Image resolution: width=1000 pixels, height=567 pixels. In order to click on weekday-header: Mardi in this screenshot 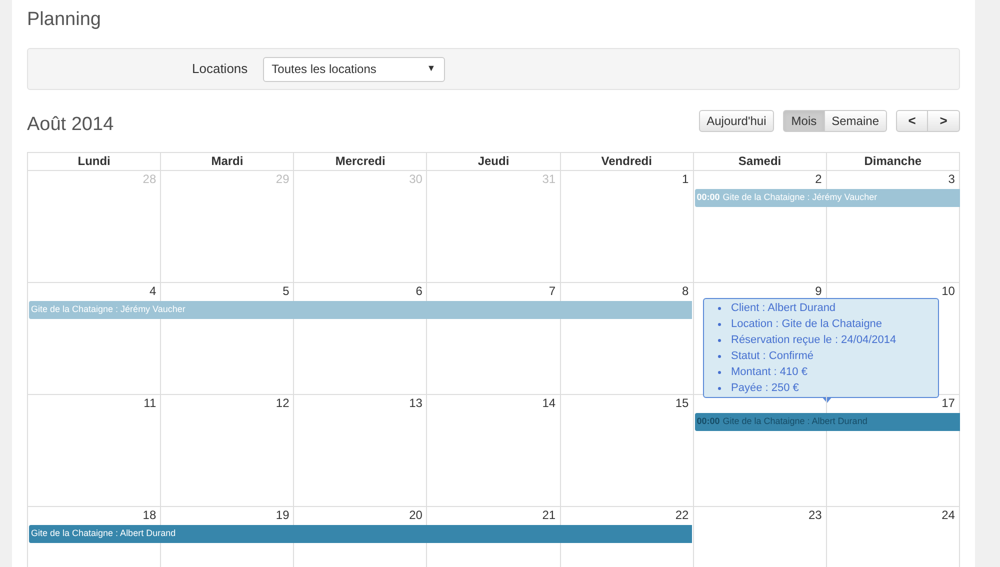, I will do `click(227, 162)`.